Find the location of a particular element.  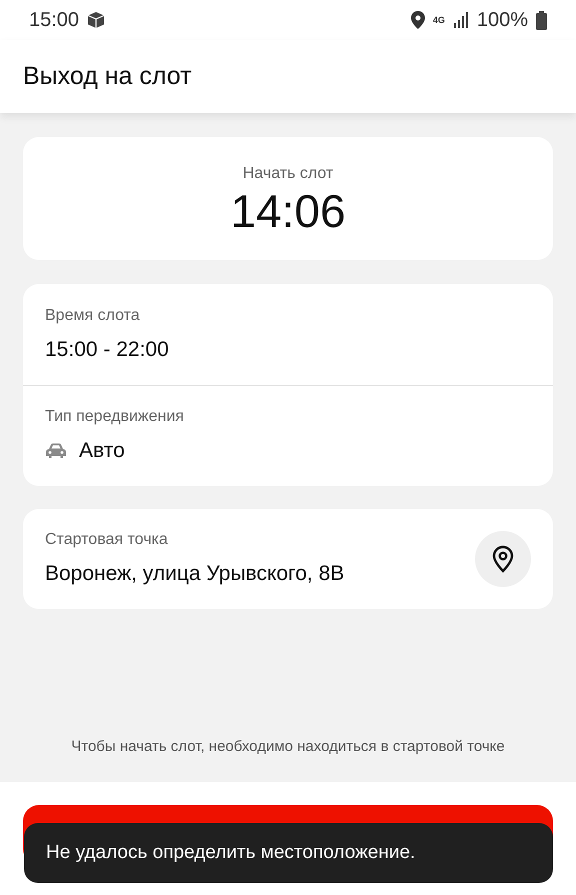

detail-value: Авто is located at coordinates (102, 451).